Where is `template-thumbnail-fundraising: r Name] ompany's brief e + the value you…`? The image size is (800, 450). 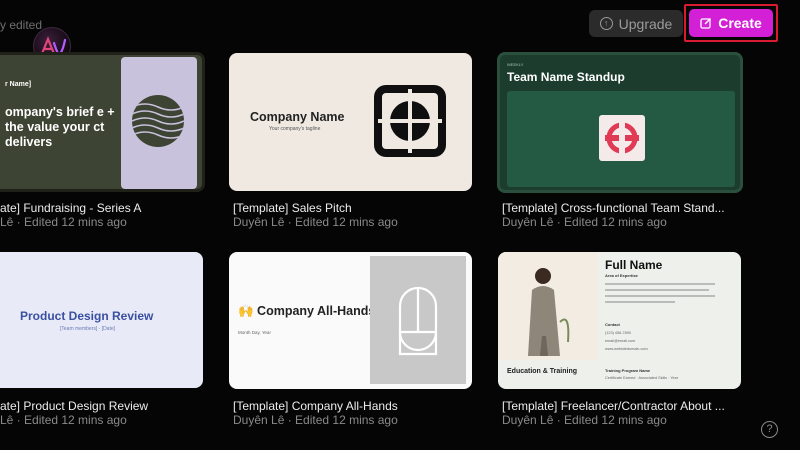
template-thumbnail-fundraising: r Name] ompany's brief e + the value you… is located at coordinates (102, 122).